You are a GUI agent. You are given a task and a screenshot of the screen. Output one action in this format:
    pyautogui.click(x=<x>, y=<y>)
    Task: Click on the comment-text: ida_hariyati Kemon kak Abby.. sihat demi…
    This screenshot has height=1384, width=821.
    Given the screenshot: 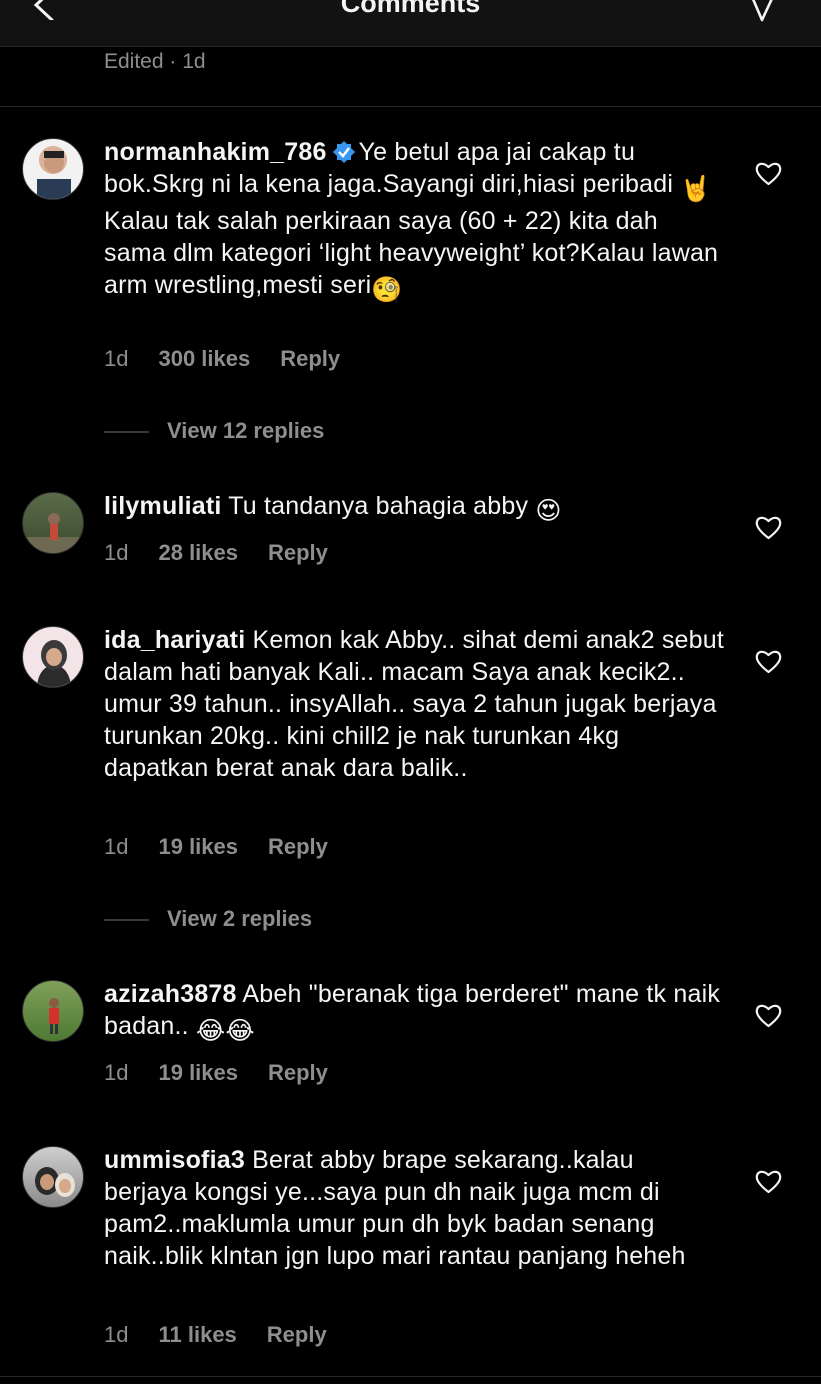 What is the action you would take?
    pyautogui.click(x=414, y=704)
    